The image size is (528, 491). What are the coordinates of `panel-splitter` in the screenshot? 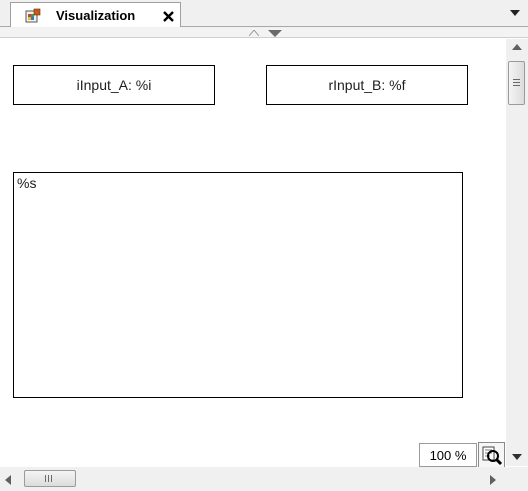 It's located at (264, 33).